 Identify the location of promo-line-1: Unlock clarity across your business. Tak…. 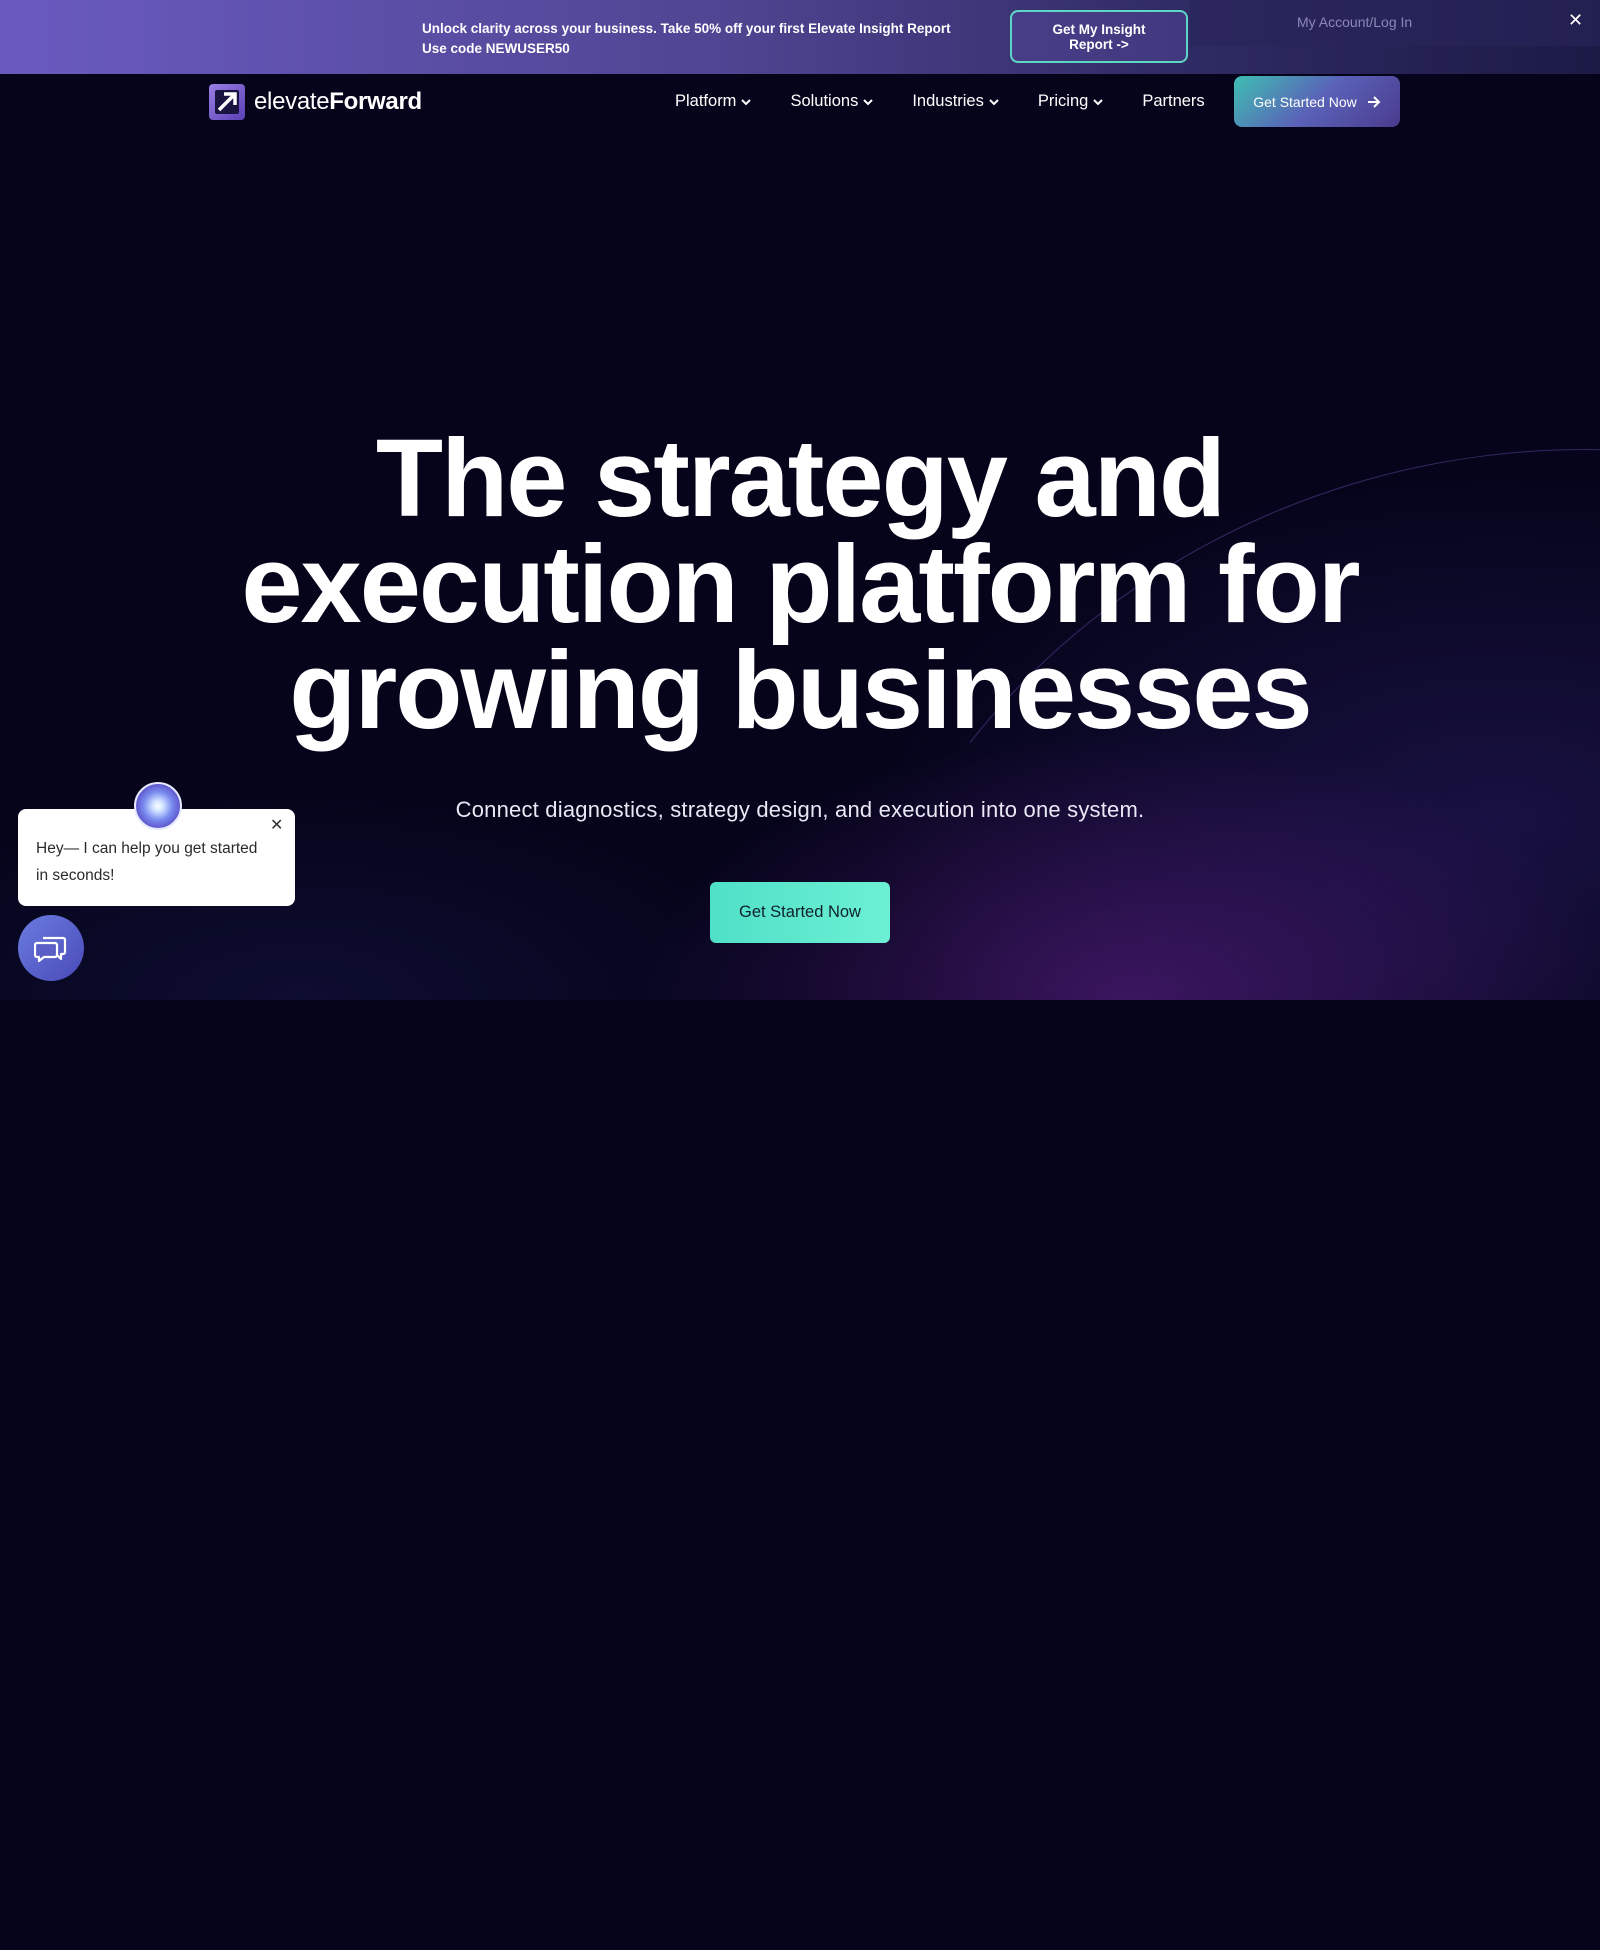
(686, 28).